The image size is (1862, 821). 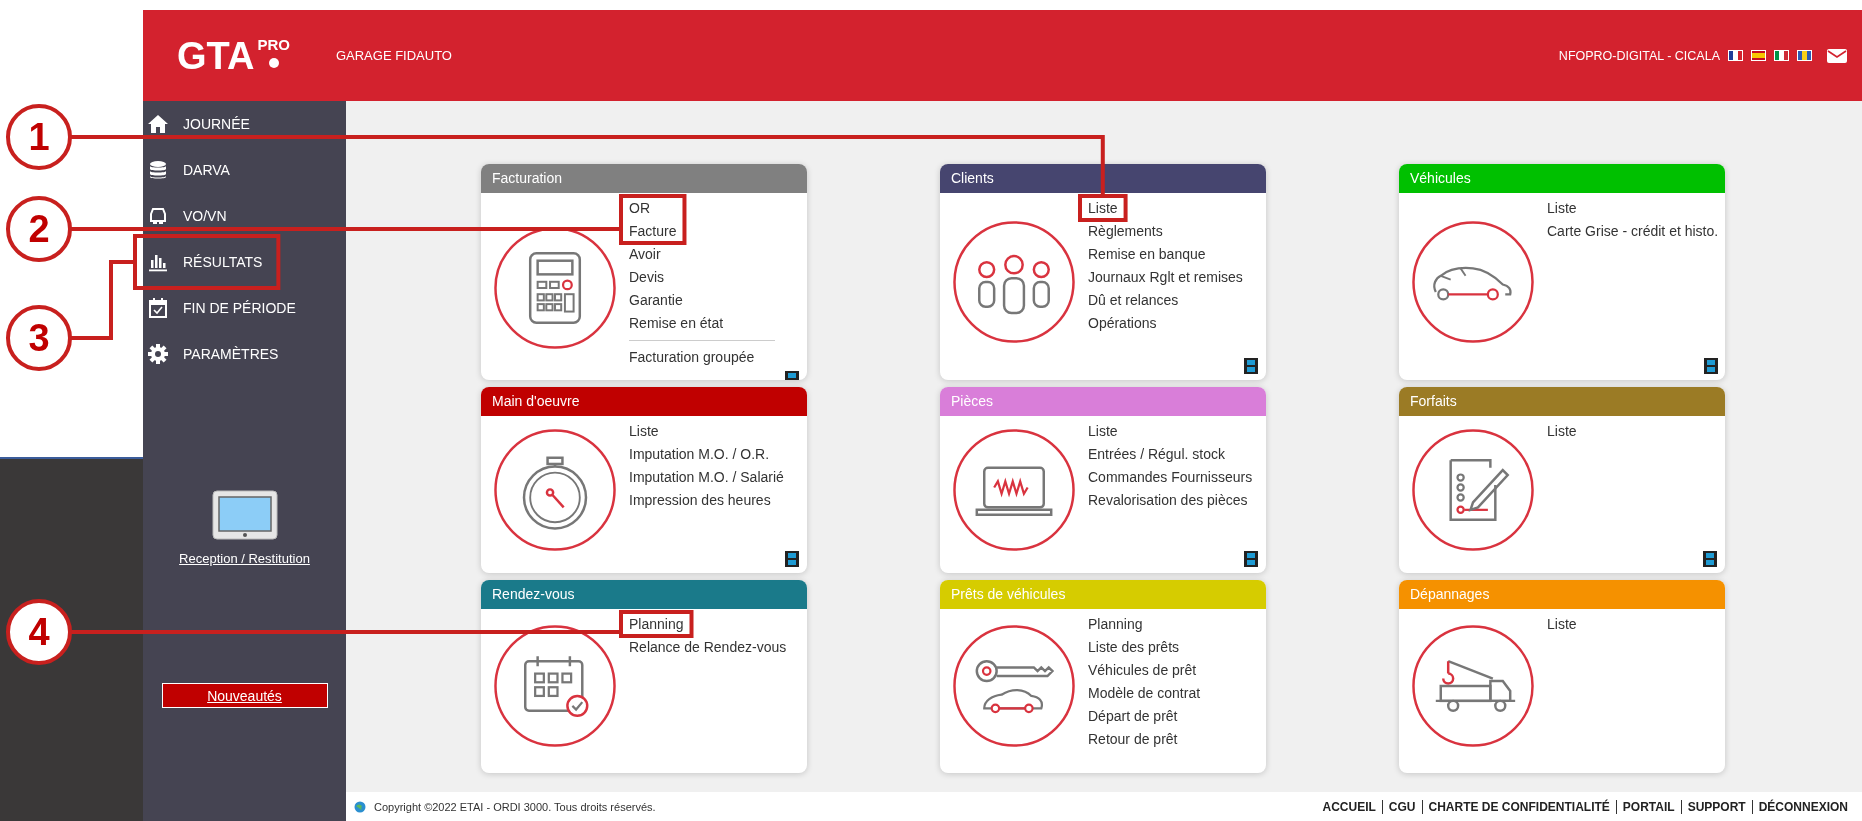 I want to click on database-icon, so click(x=158, y=170).